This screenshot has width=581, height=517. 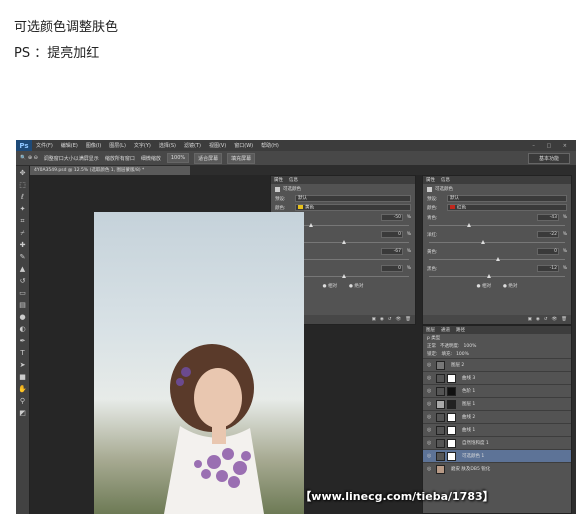 I want to click on document-tab: 4Y0A3549.psd @ 12.5% (选取颜色 1, 图层蒙版/8) *, so click(x=110, y=170).